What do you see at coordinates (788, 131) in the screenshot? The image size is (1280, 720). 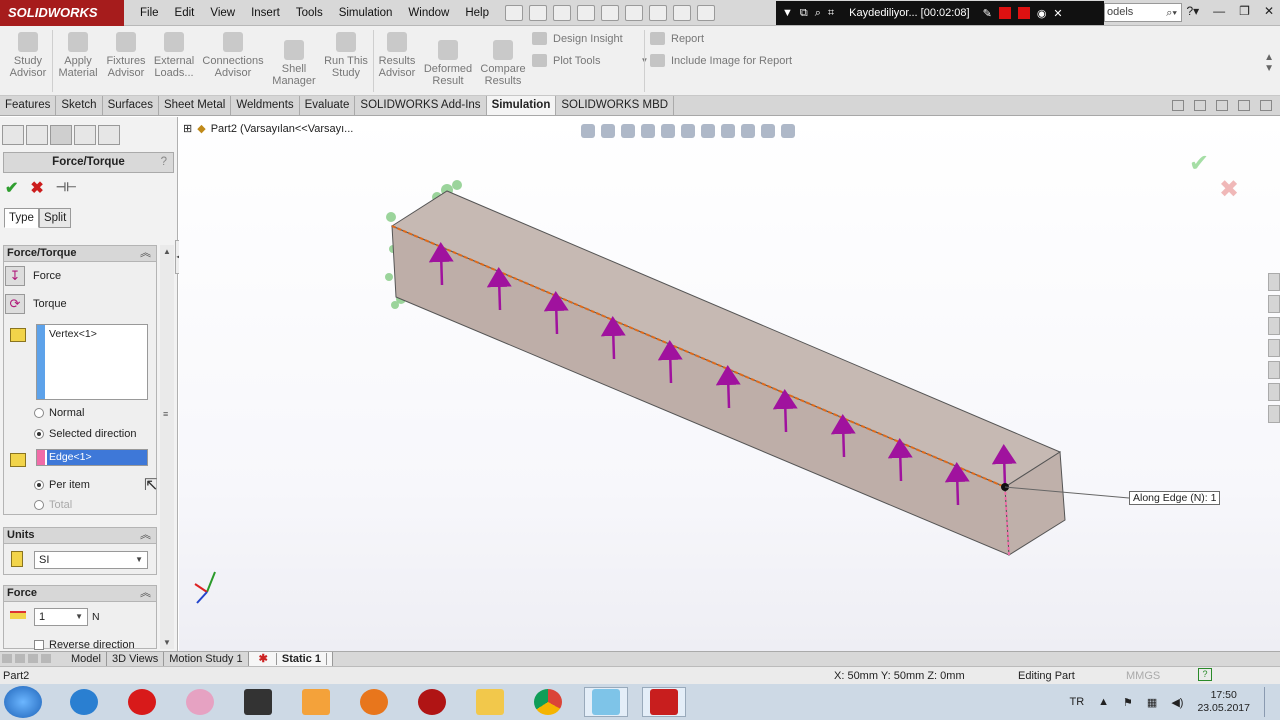 I see `view-settings-icon` at bounding box center [788, 131].